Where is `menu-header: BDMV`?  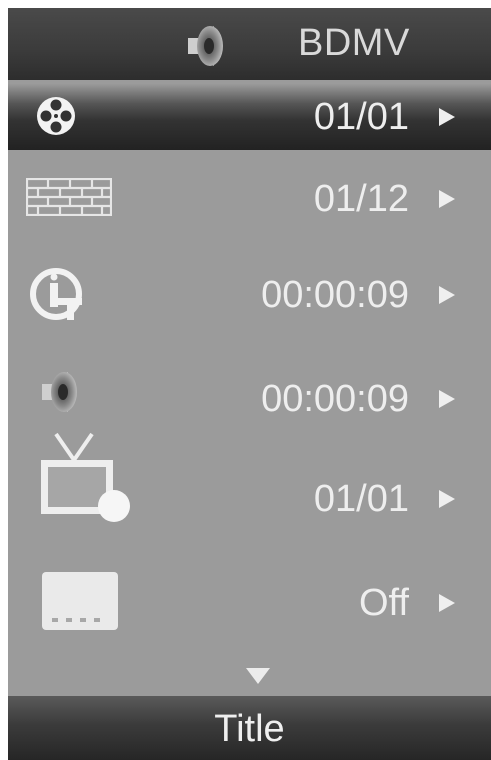 menu-header: BDMV is located at coordinates (249, 44).